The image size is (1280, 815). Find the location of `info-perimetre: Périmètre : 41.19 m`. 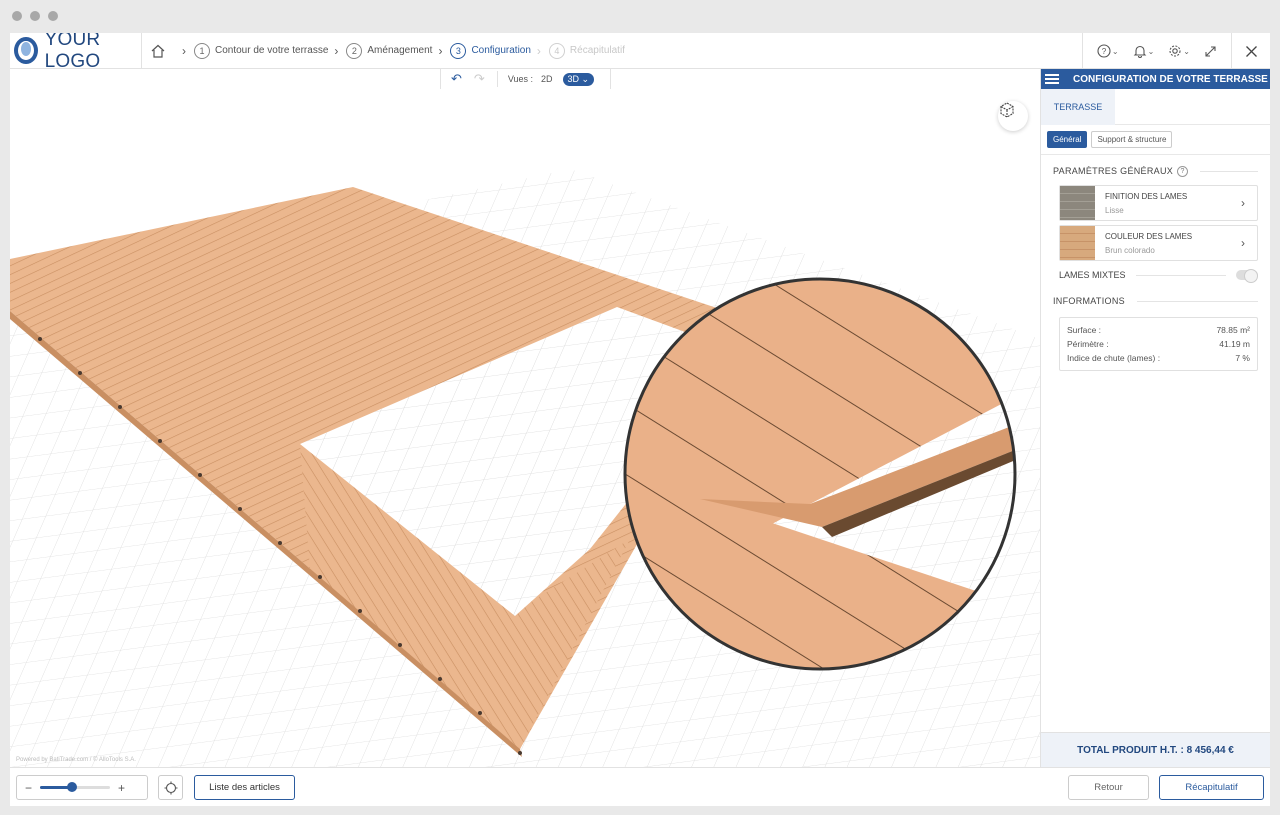

info-perimetre: Périmètre : 41.19 m is located at coordinates (1158, 344).